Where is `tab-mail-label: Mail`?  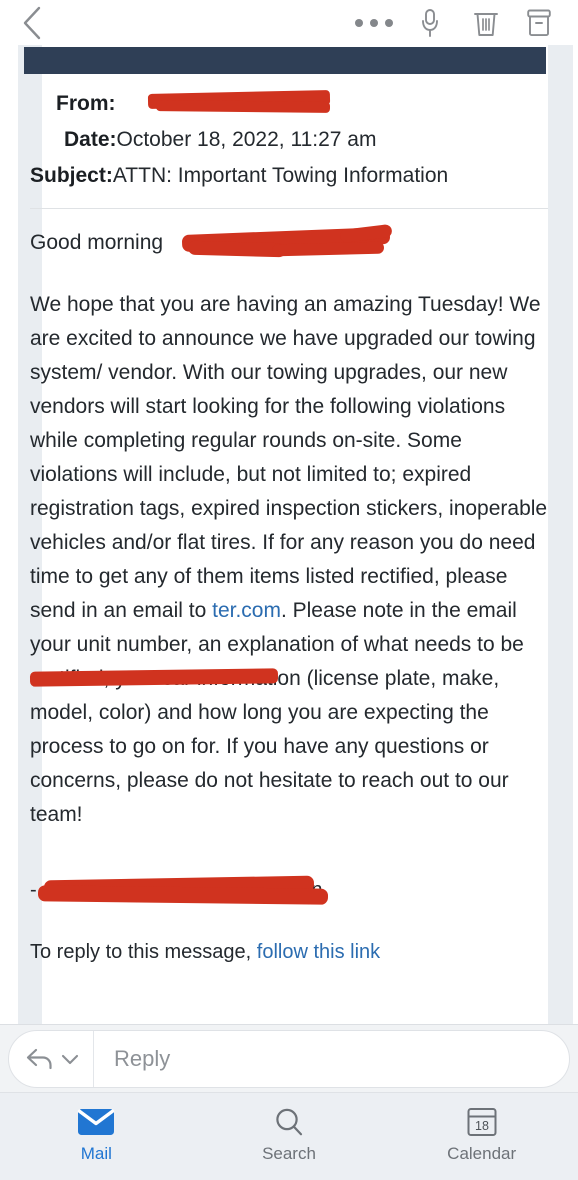 tab-mail-label: Mail is located at coordinates (96, 1153).